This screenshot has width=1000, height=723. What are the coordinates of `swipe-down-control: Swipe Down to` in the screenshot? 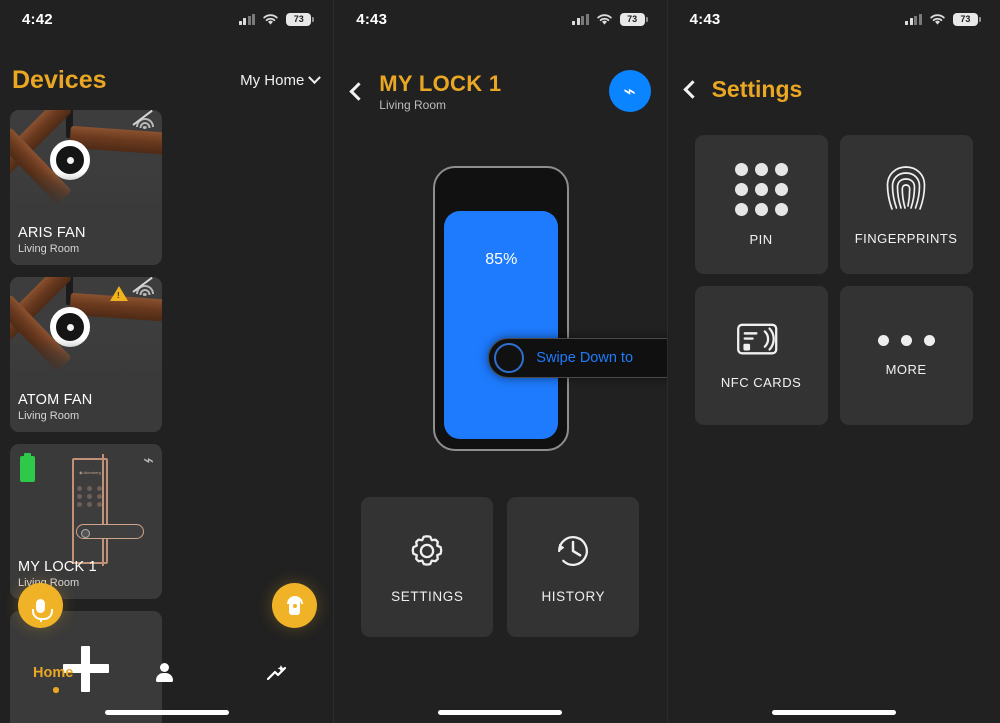 It's located at (577, 358).